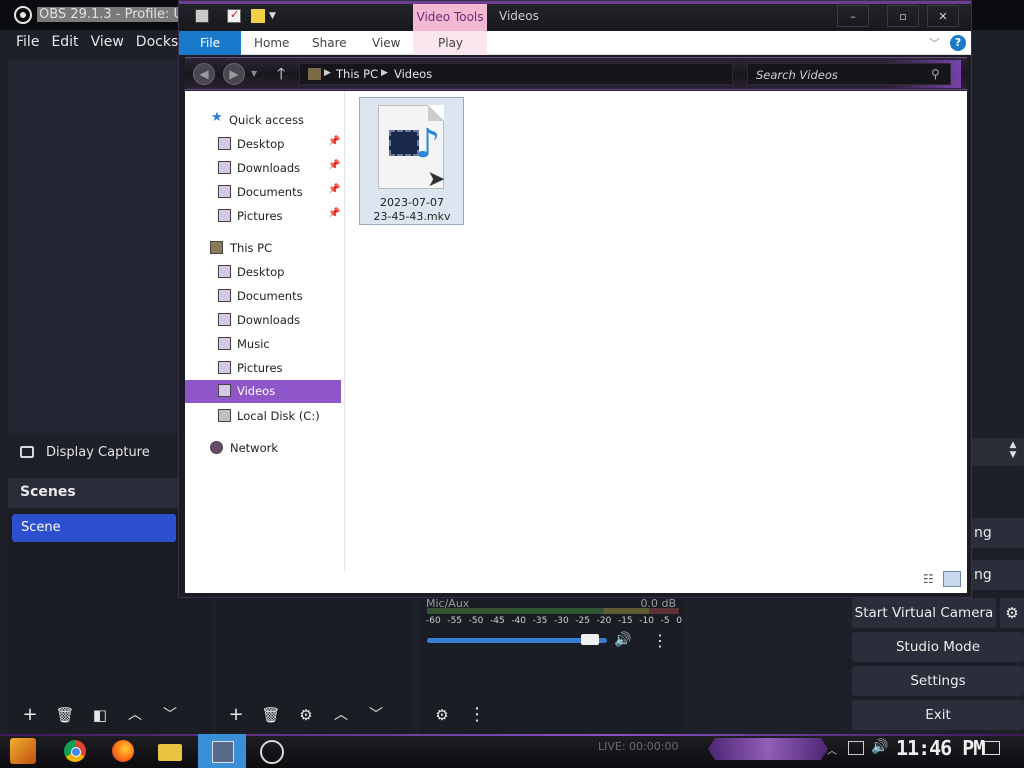 This screenshot has height=768, width=1024. What do you see at coordinates (411, 161) in the screenshot?
I see `file-item: ♪ 2023-07-07 23-45-43.mkv` at bounding box center [411, 161].